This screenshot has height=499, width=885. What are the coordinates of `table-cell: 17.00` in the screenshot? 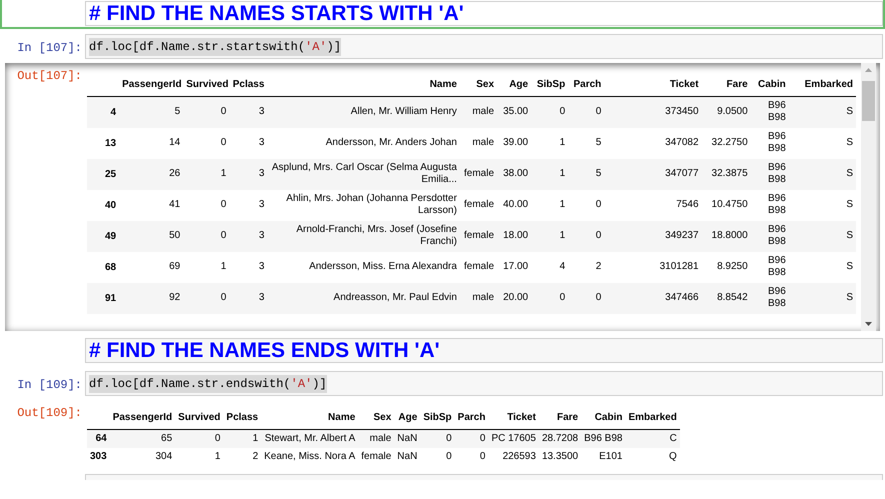 It's located at (514, 267).